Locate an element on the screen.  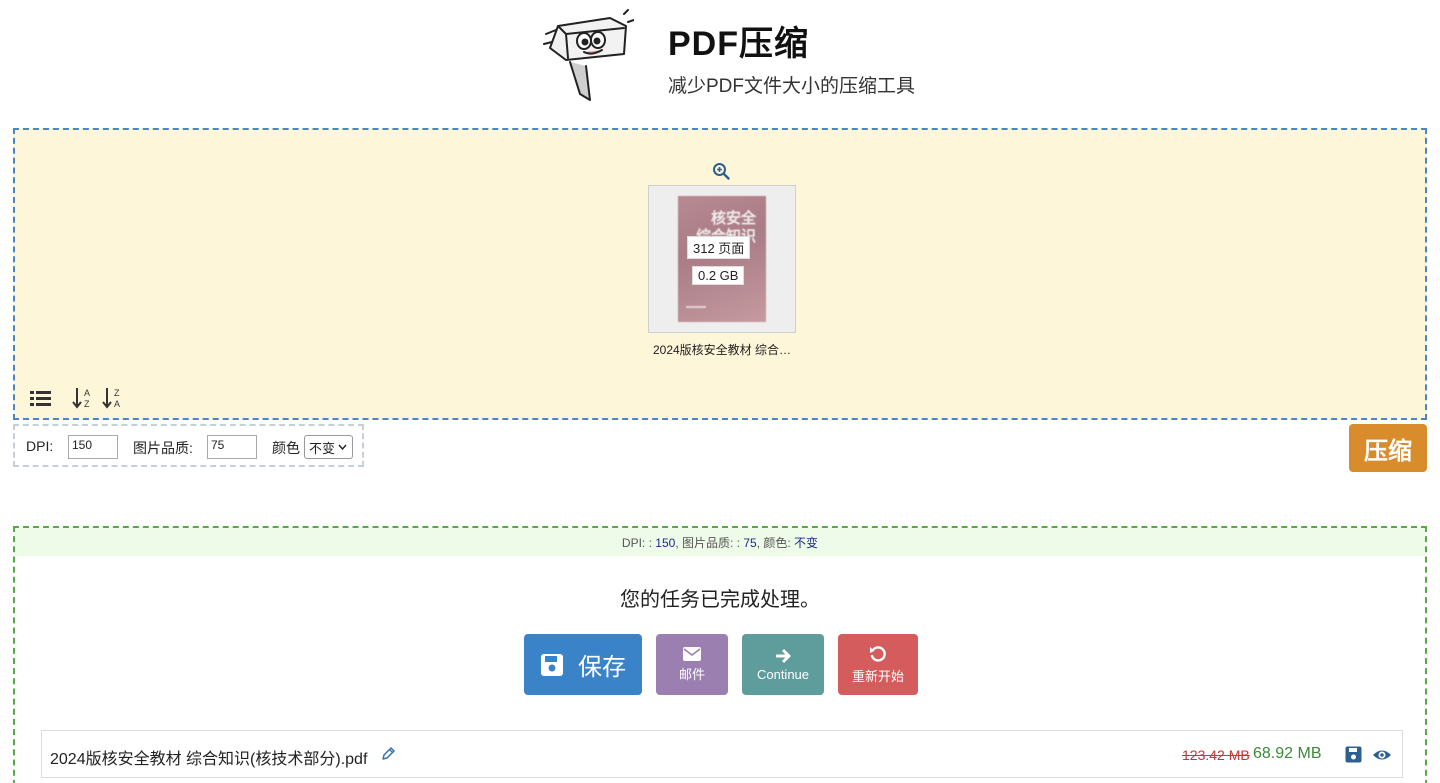
email-button: 邮件 is located at coordinates (692, 664).